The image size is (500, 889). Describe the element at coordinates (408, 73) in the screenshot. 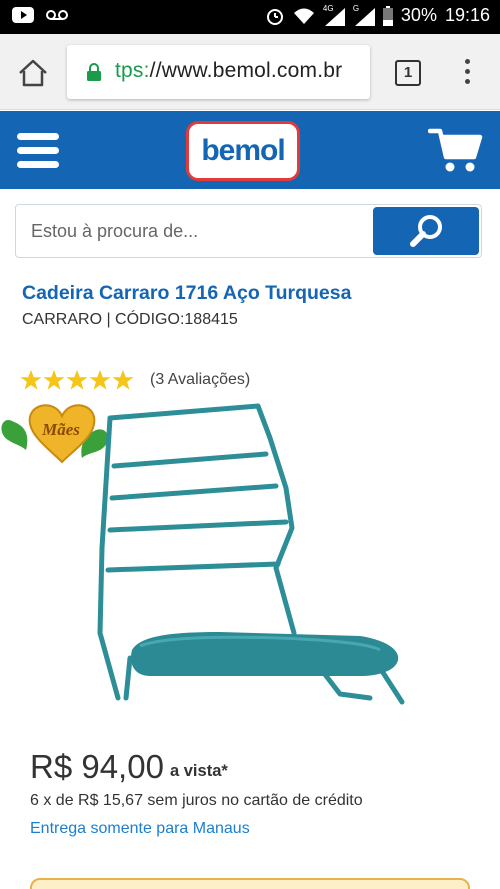

I see `tabs-icon: 1` at that location.